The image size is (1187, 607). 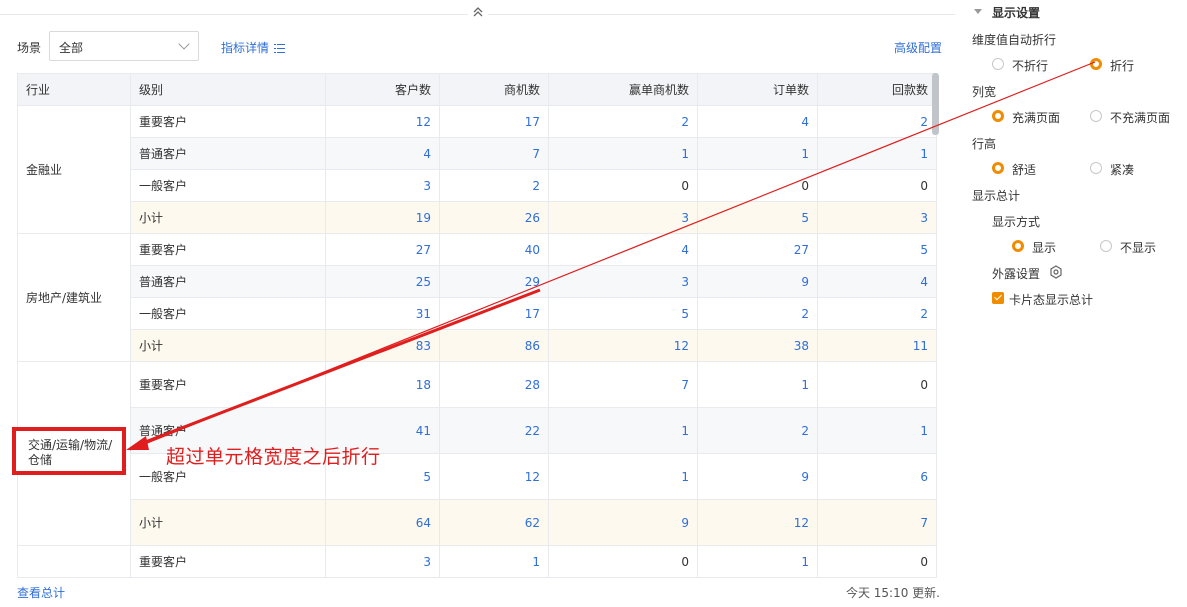 What do you see at coordinates (494, 153) in the screenshot?
I see `opportunities-cell: 7` at bounding box center [494, 153].